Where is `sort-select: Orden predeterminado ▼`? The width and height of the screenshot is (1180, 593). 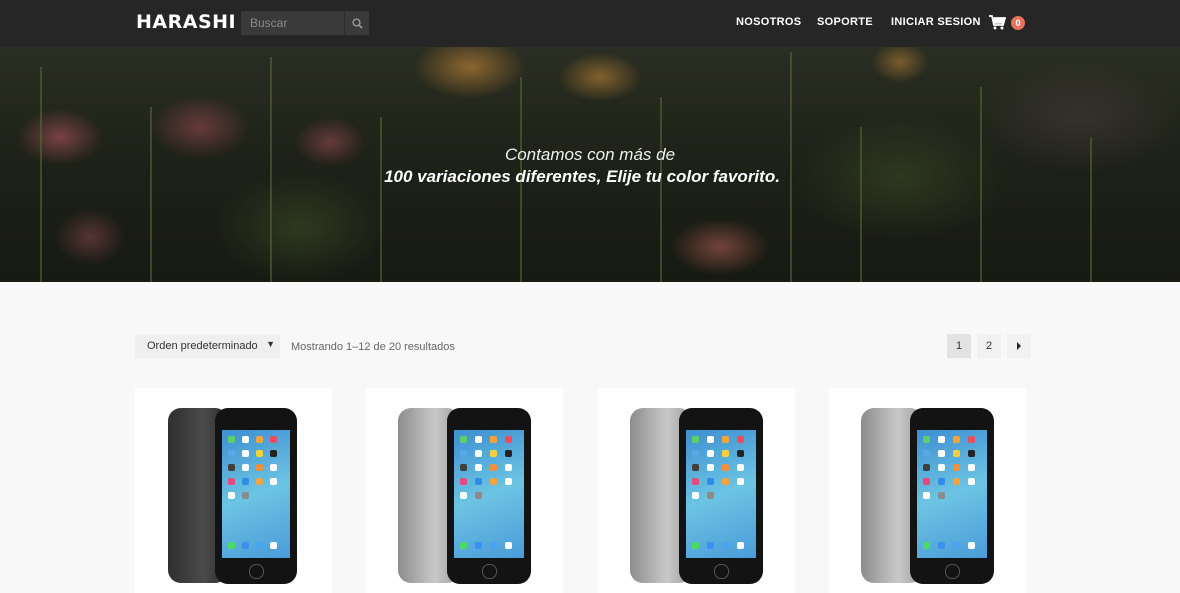 sort-select: Orden predeterminado ▼ is located at coordinates (207, 346).